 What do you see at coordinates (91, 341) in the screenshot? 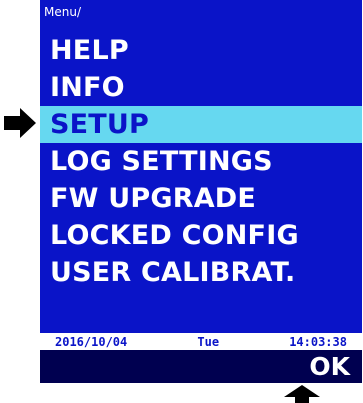
I see `status-date: 2016/10/04` at bounding box center [91, 341].